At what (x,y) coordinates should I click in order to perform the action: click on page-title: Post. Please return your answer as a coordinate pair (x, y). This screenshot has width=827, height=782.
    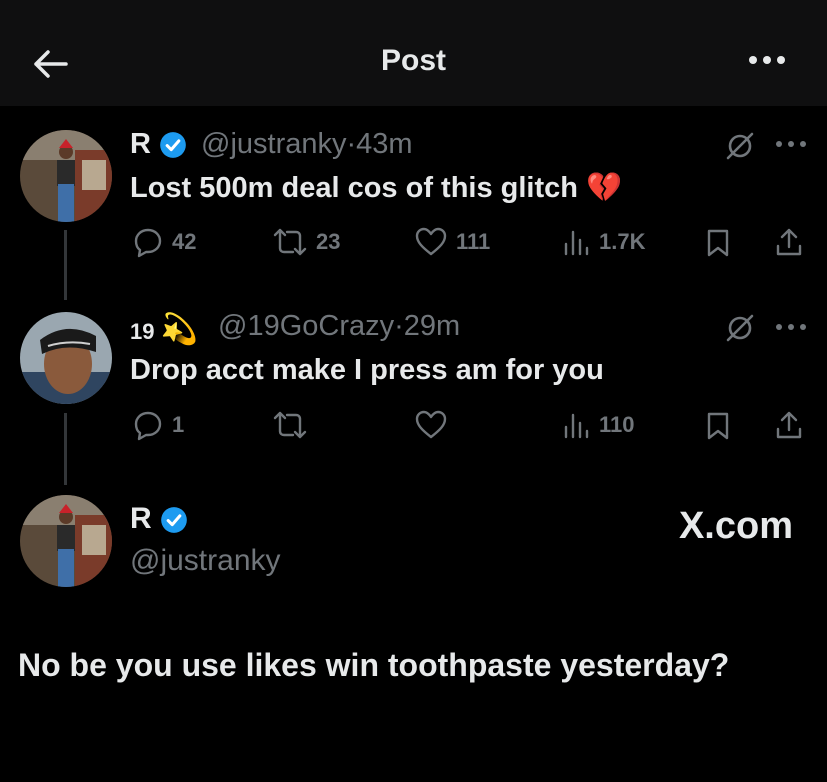
    Looking at the image, I should click on (413, 60).